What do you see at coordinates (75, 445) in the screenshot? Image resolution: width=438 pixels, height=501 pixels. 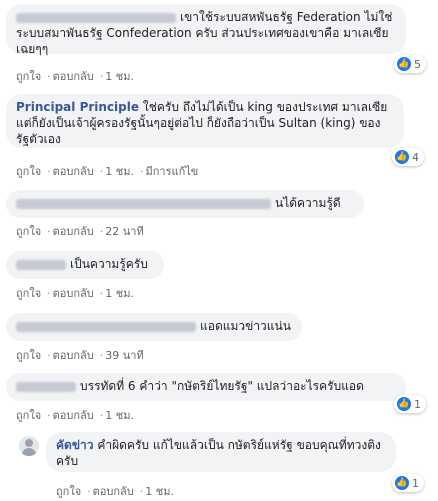 I see `author-name: คัดข่าว` at bounding box center [75, 445].